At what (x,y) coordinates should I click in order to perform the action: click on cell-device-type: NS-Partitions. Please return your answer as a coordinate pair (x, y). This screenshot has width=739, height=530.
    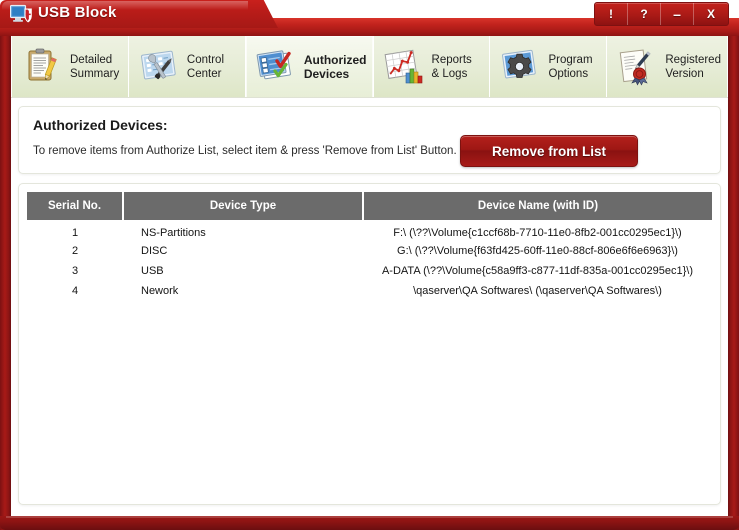
    Looking at the image, I should click on (173, 233).